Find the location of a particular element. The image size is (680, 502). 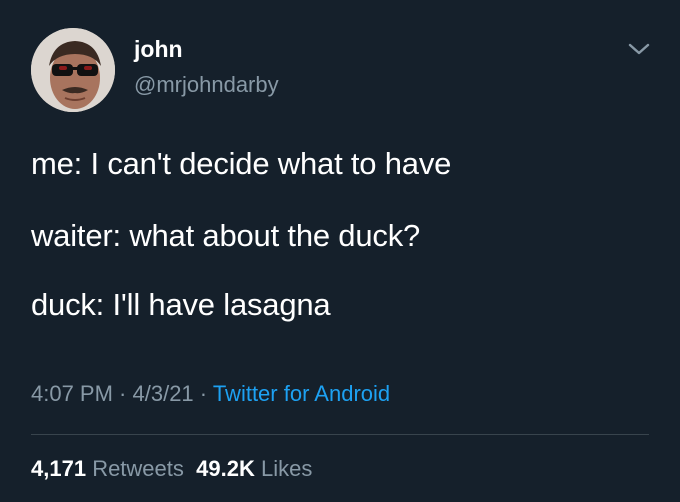

divider is located at coordinates (340, 434).